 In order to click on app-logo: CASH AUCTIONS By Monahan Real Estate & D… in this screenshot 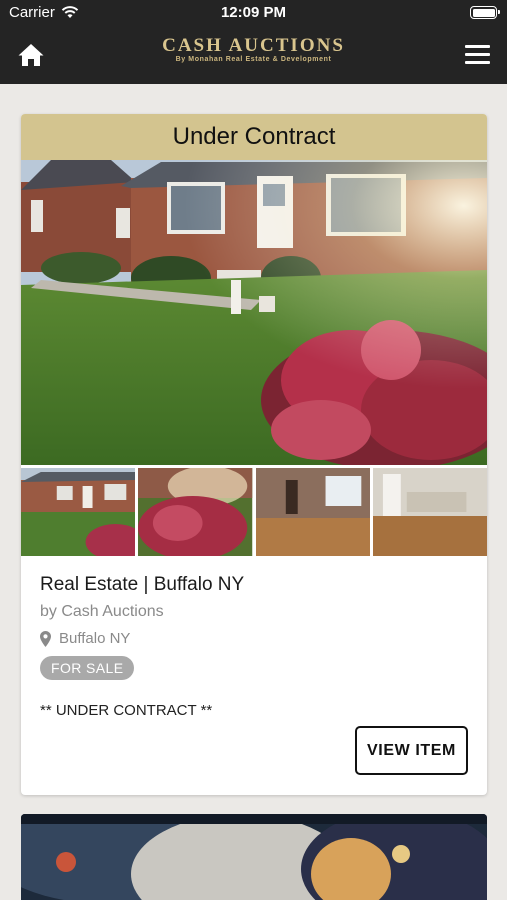, I will do `click(253, 49)`.